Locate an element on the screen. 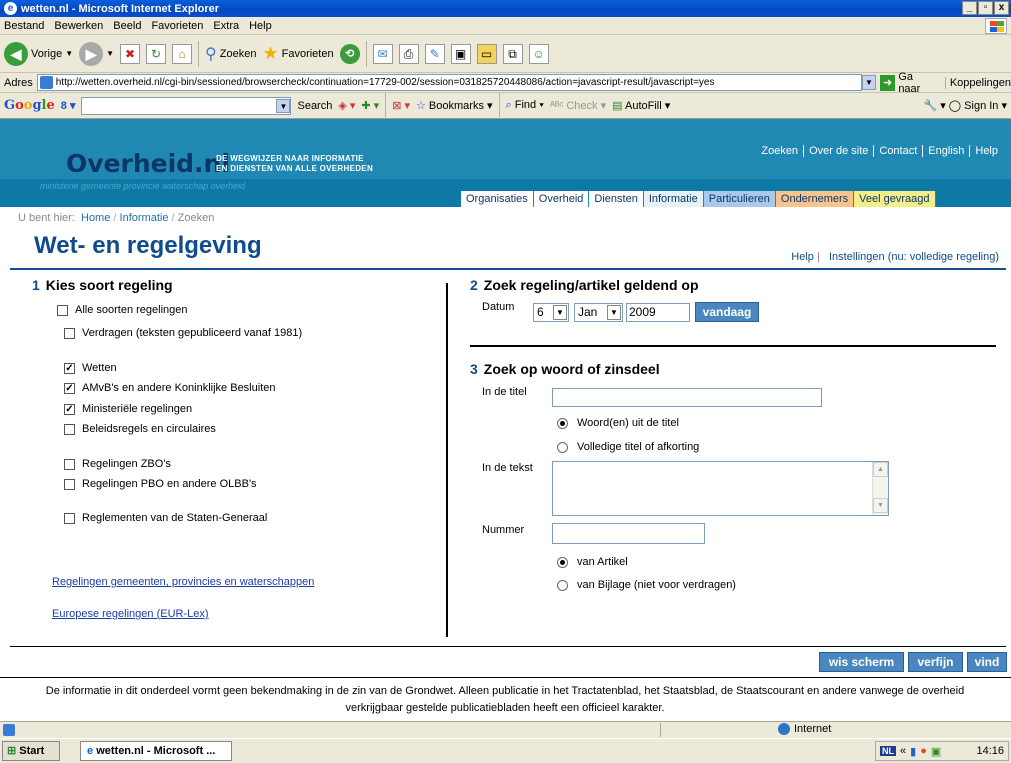 This screenshot has width=1011, height=763. page-icon is located at coordinates (46, 82).